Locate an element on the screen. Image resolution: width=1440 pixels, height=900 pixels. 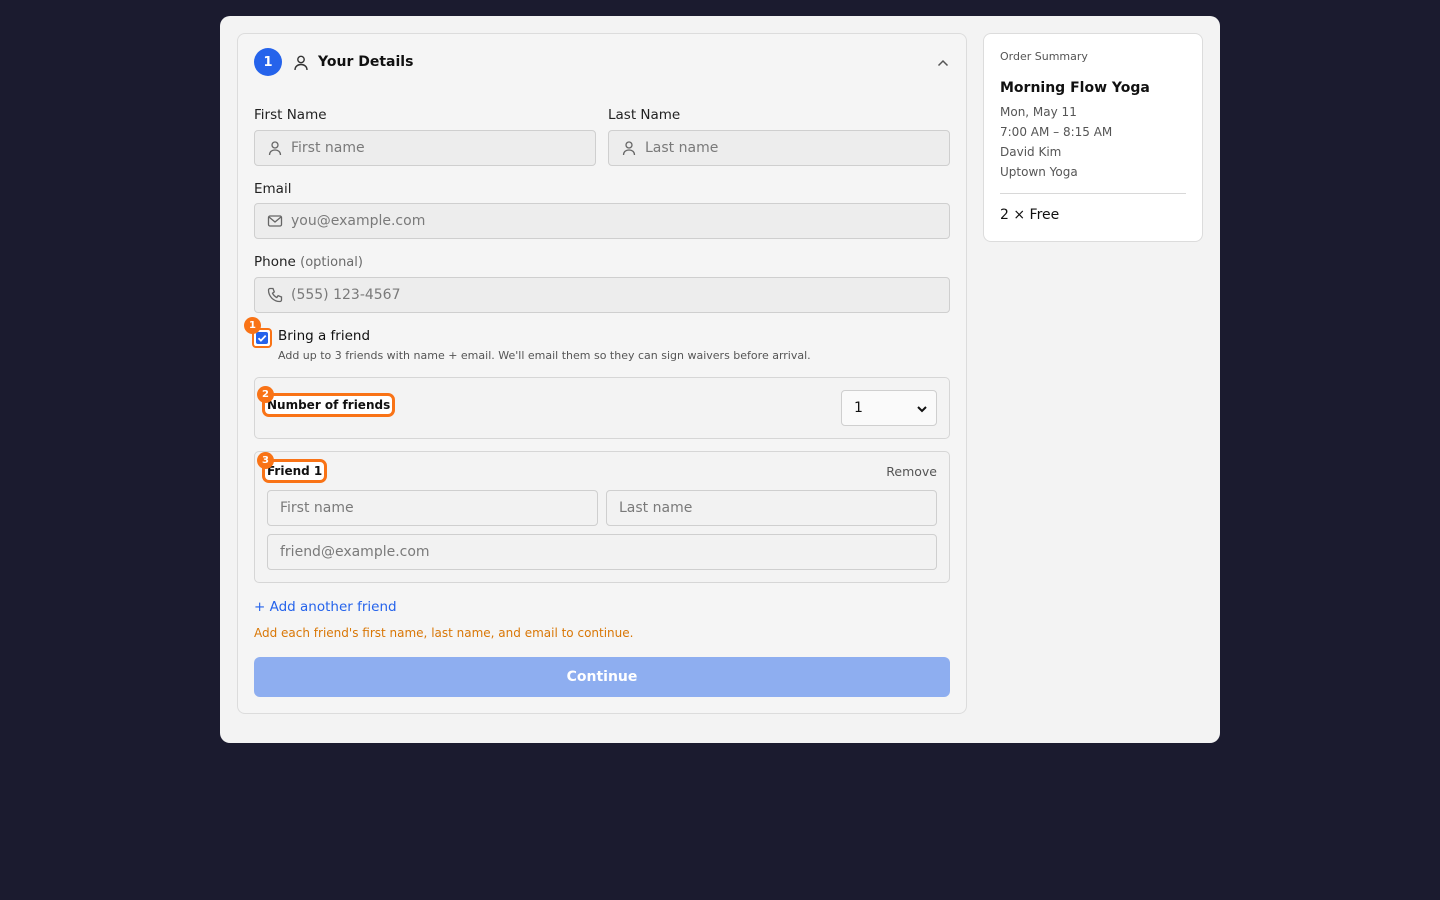
summary-price: 2 × Free is located at coordinates (1030, 215).